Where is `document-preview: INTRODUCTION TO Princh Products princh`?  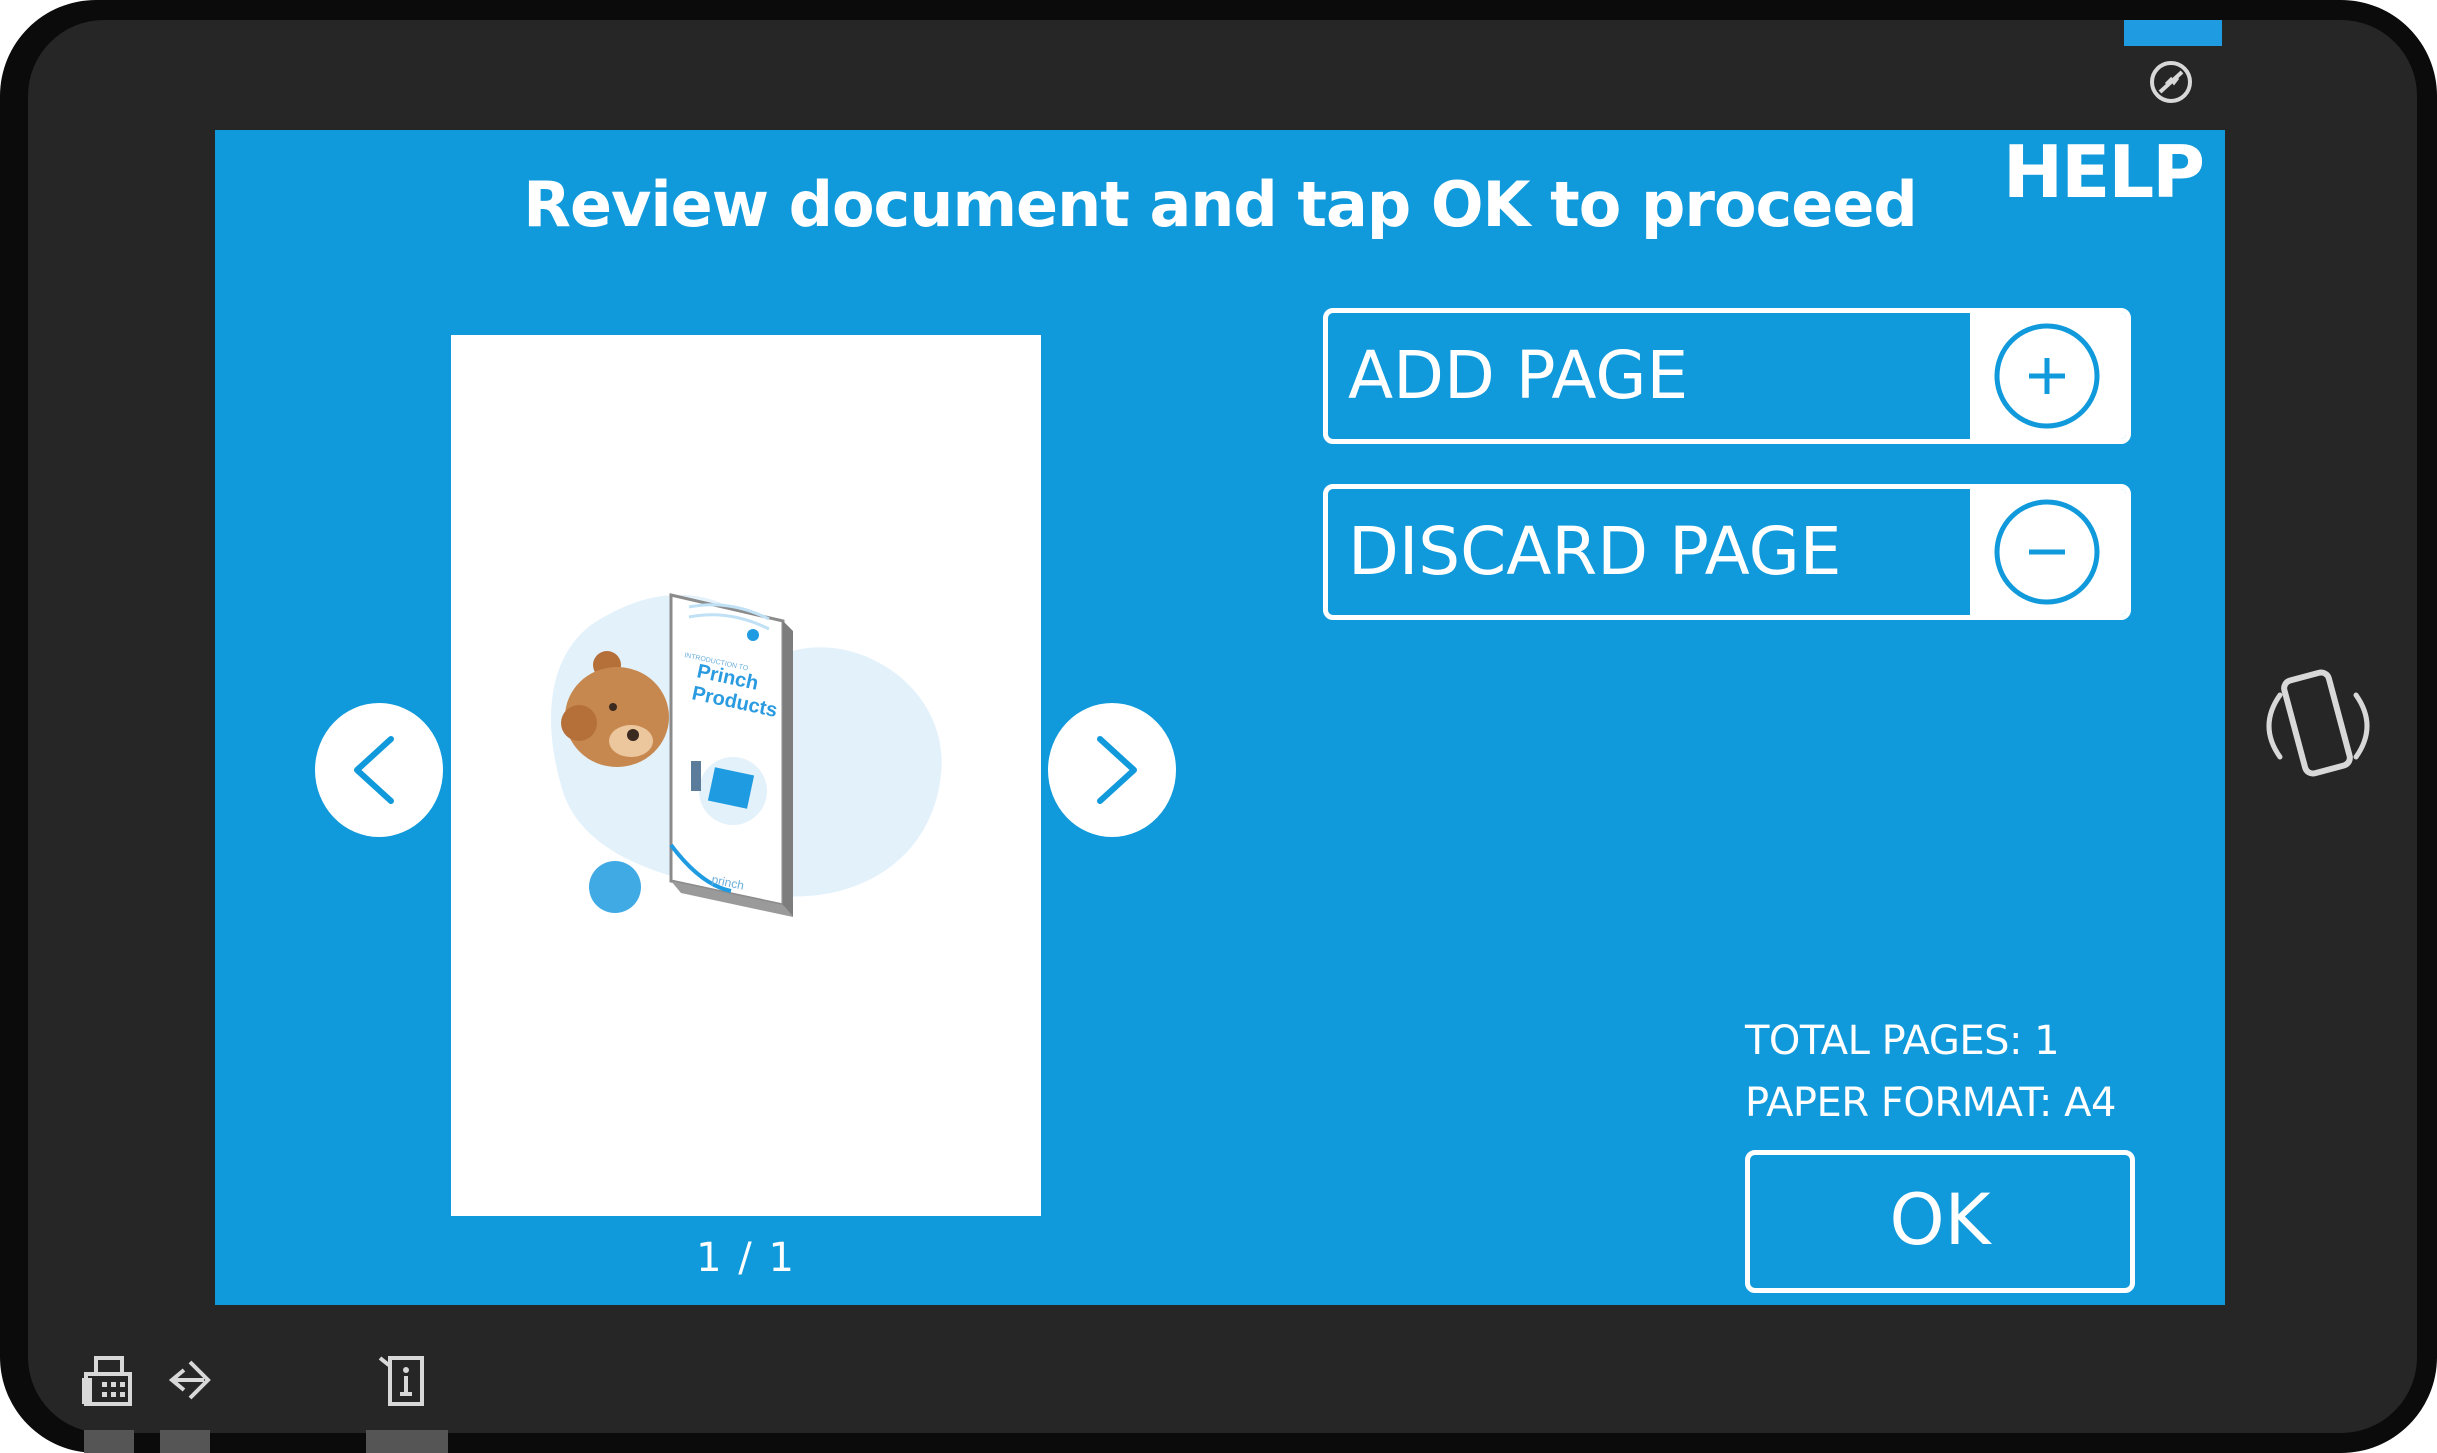 document-preview: INTRODUCTION TO Princh Products princh is located at coordinates (746, 775).